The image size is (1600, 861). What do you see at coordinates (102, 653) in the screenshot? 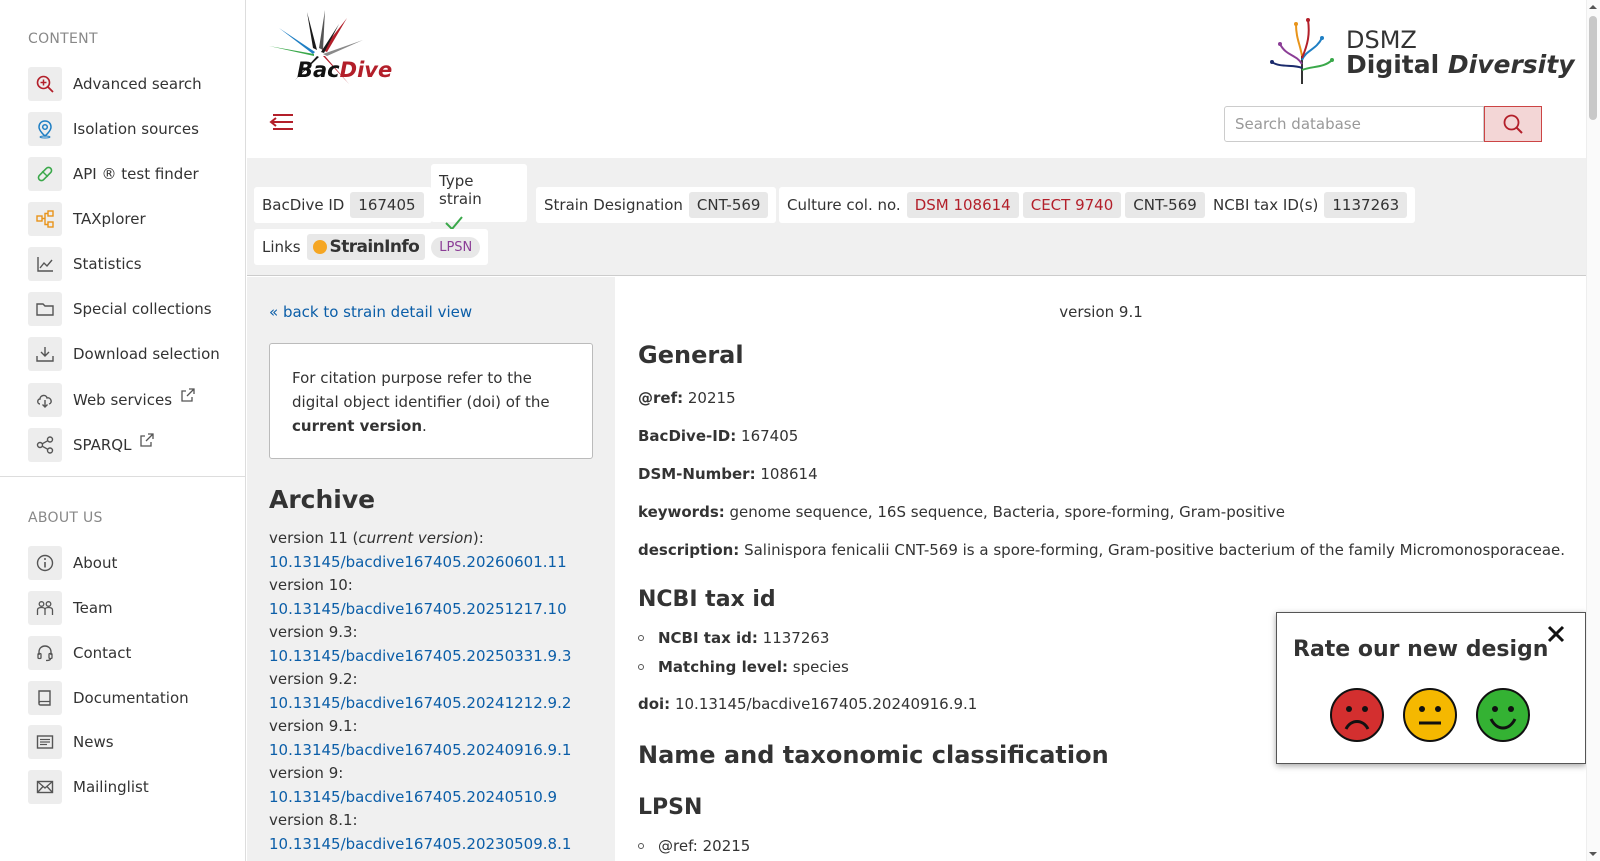
I see `sidebar-item-label: Contact` at bounding box center [102, 653].